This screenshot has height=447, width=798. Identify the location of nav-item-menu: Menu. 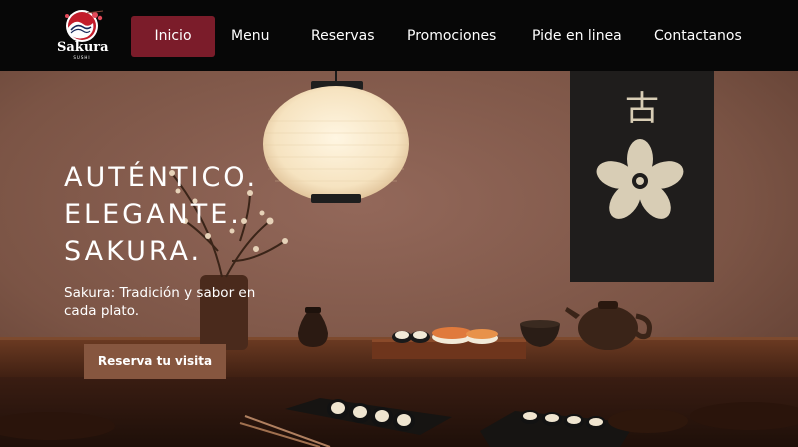
(250, 36).